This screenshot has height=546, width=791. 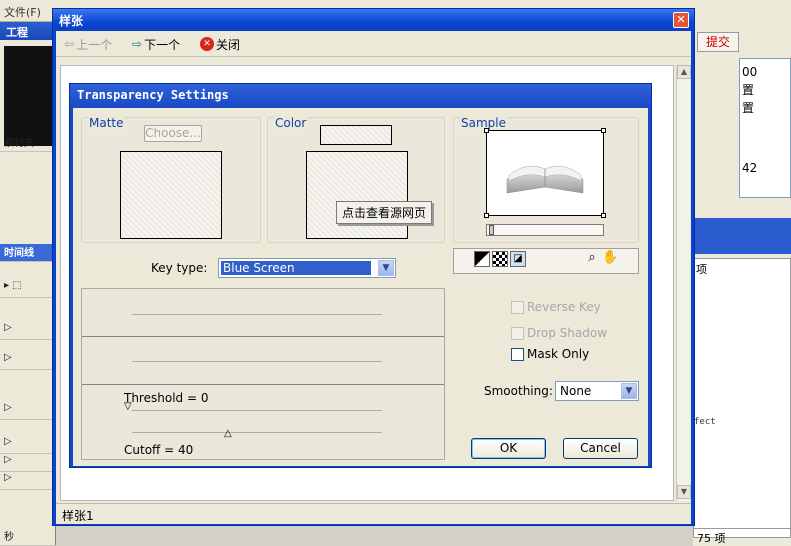 What do you see at coordinates (718, 42) in the screenshot?
I see `submit-button: 提交` at bounding box center [718, 42].